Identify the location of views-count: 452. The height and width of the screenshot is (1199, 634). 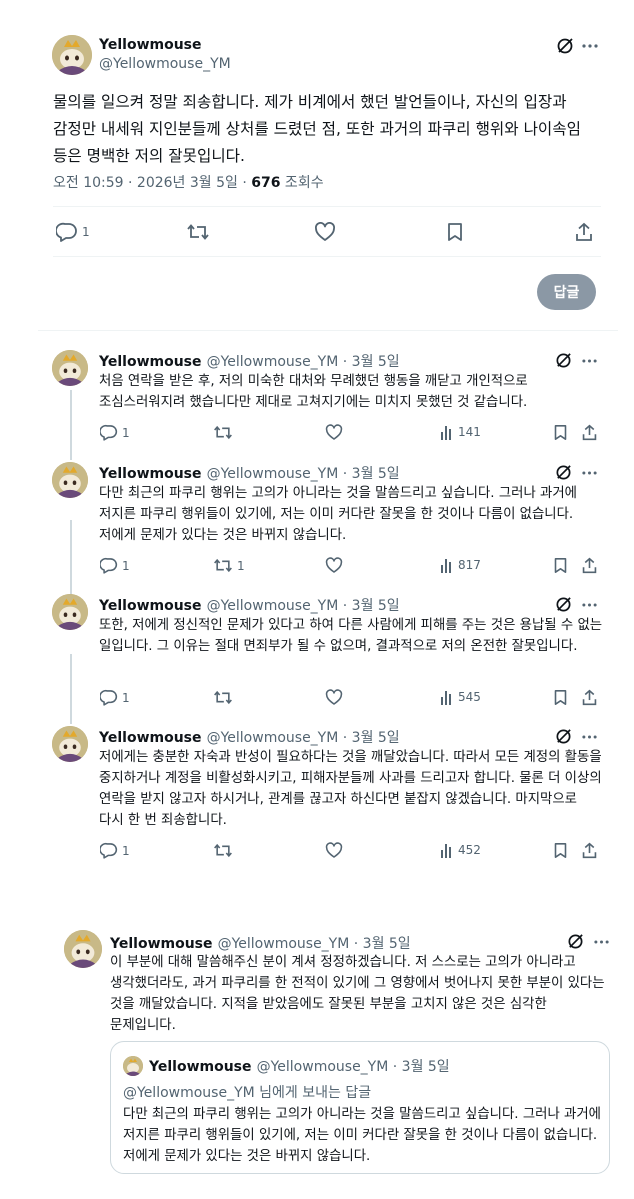
(469, 850).